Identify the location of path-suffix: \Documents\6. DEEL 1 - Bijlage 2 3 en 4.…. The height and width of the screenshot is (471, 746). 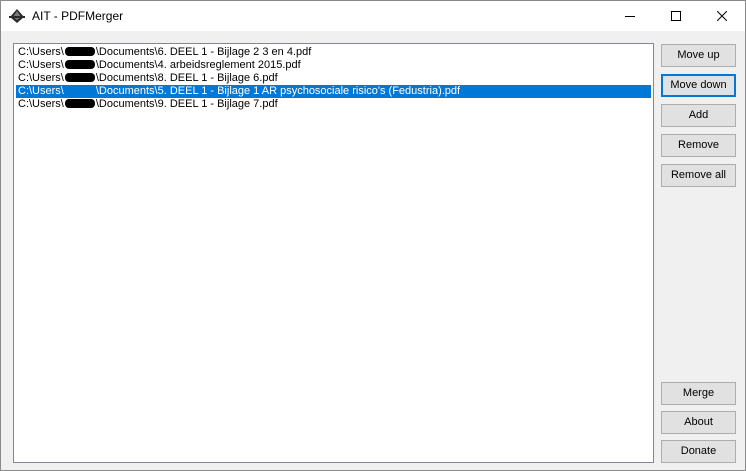
(203, 52).